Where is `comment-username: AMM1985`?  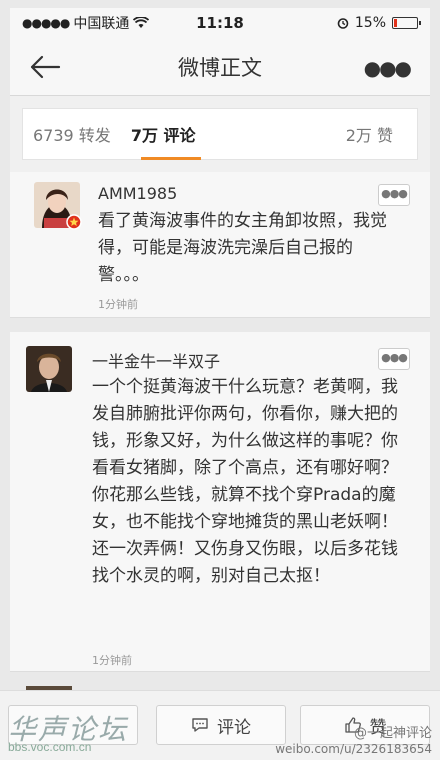
comment-username: AMM1985 is located at coordinates (137, 193).